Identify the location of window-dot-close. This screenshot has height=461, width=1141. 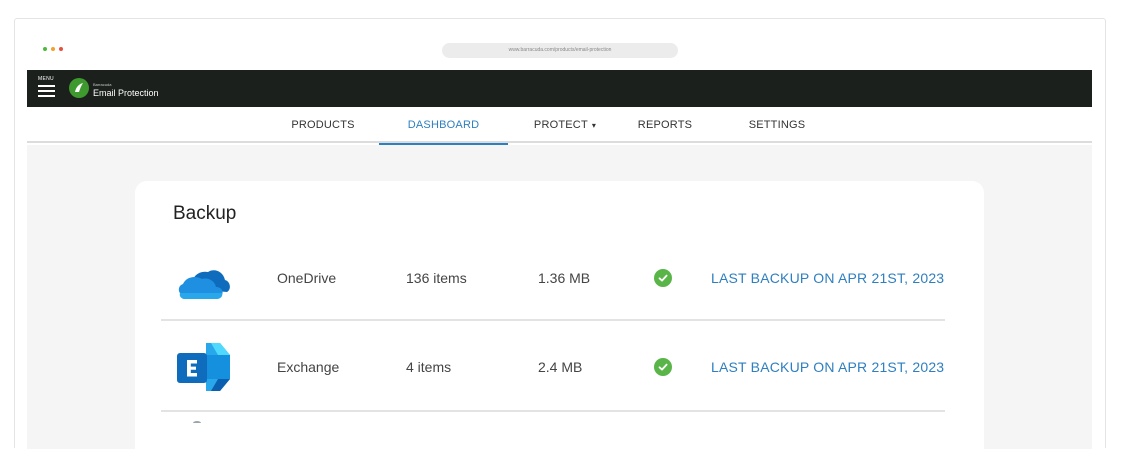
(45, 49).